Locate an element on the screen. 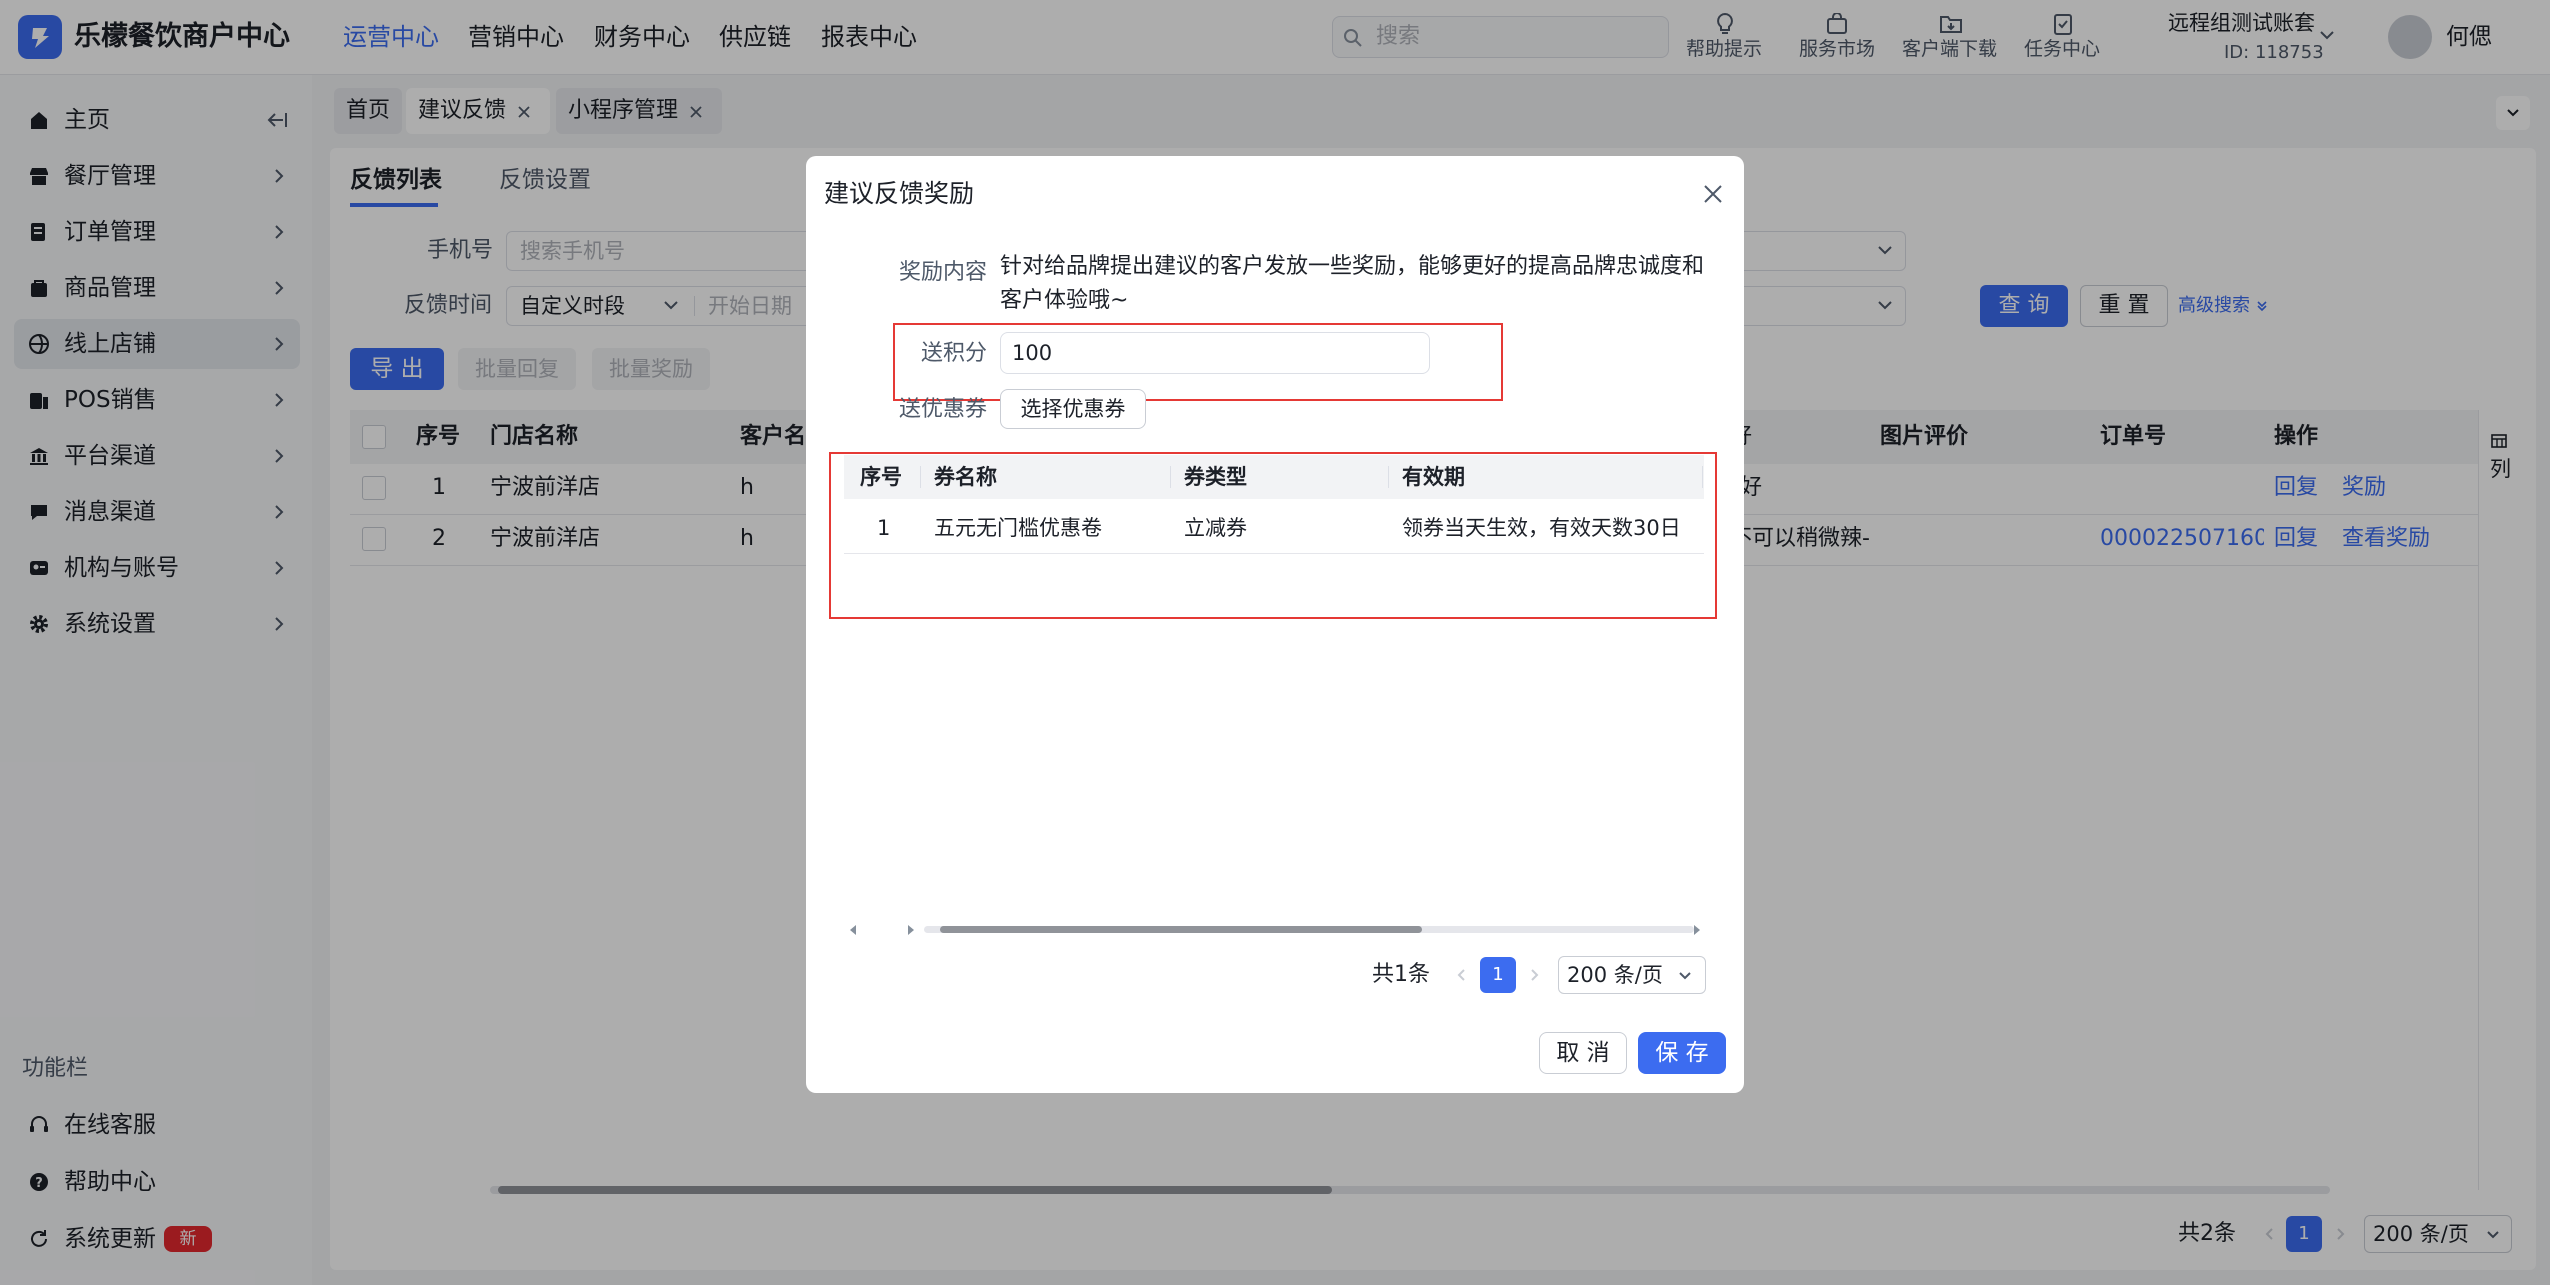 This screenshot has width=2550, height=1285. chevron-down-icon is located at coordinates (1685, 976).